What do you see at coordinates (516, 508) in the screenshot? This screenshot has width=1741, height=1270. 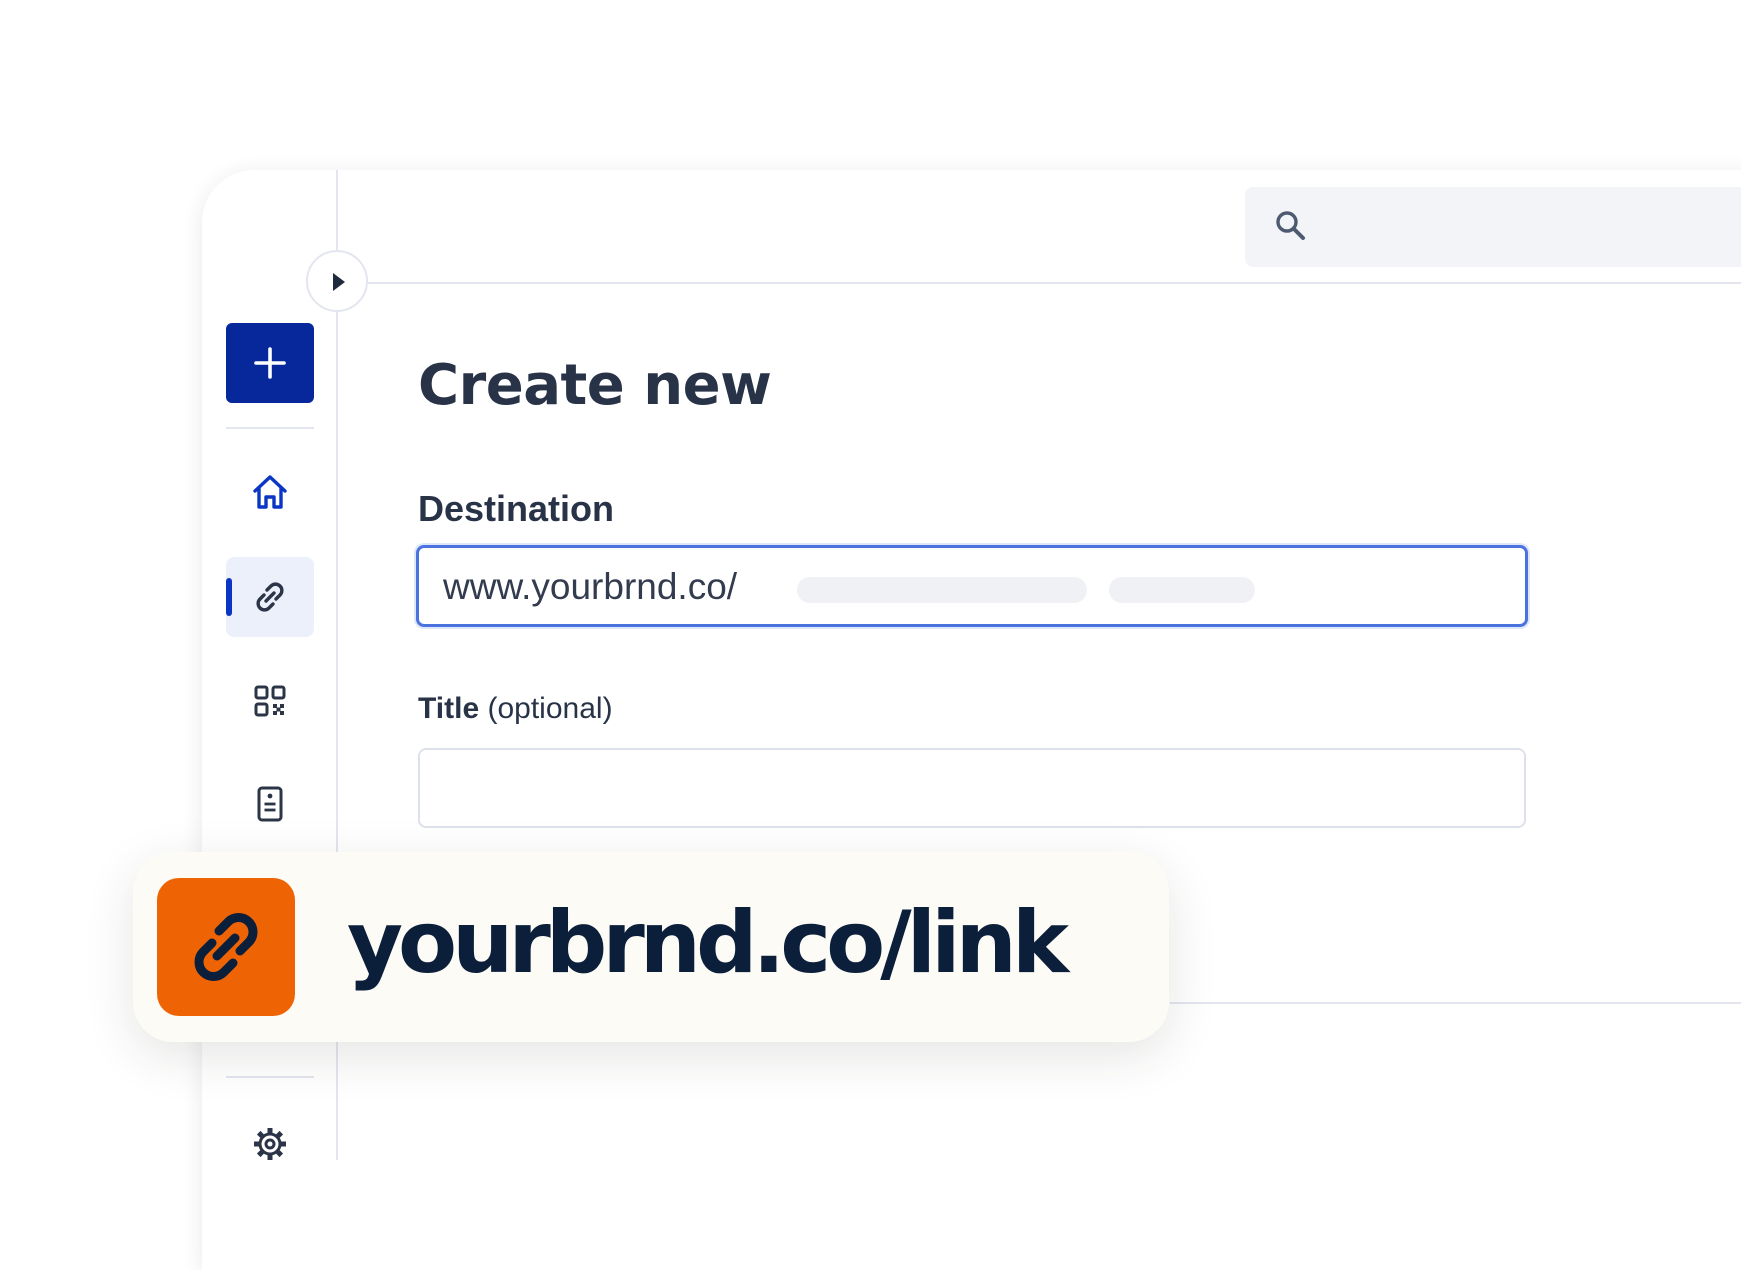 I see `destination-label: Destination` at bounding box center [516, 508].